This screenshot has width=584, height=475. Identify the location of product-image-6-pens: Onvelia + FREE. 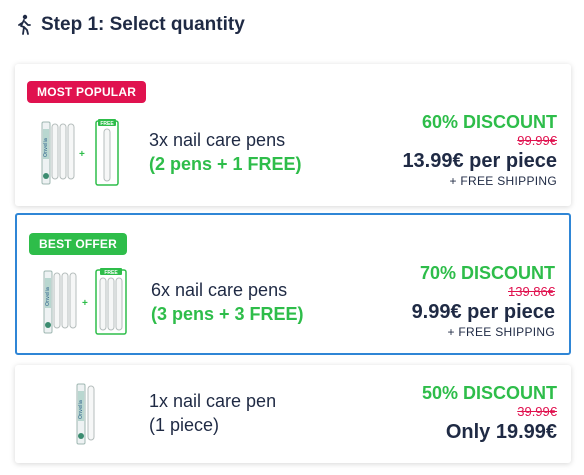
(85, 301).